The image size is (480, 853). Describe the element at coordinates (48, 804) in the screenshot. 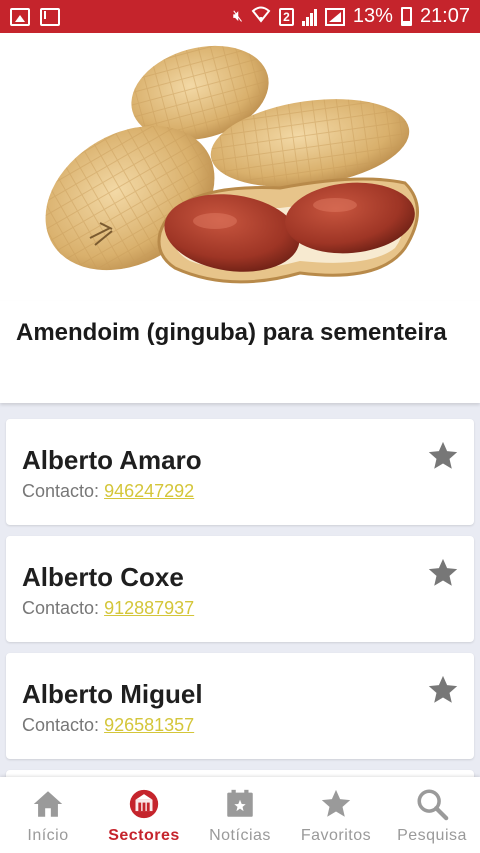

I see `home-icon` at that location.